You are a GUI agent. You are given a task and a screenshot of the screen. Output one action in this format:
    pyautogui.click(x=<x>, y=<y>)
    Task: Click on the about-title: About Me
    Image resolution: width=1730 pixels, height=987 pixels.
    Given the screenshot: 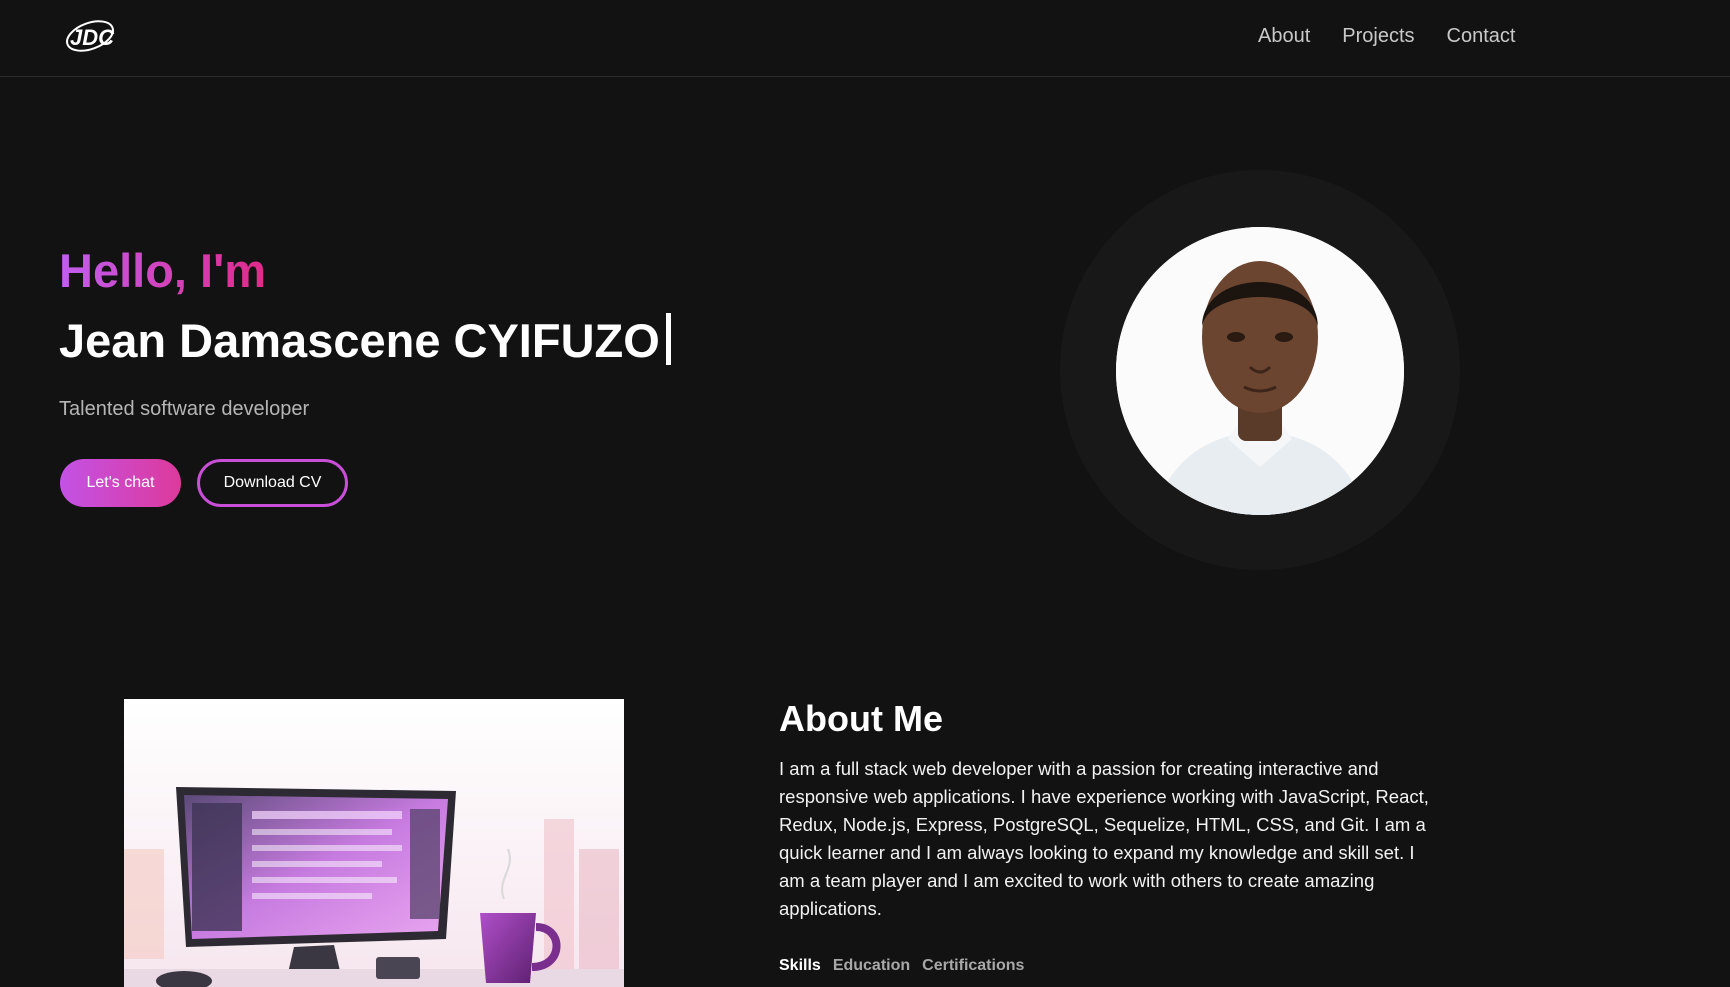 What is the action you would take?
    pyautogui.click(x=861, y=718)
    